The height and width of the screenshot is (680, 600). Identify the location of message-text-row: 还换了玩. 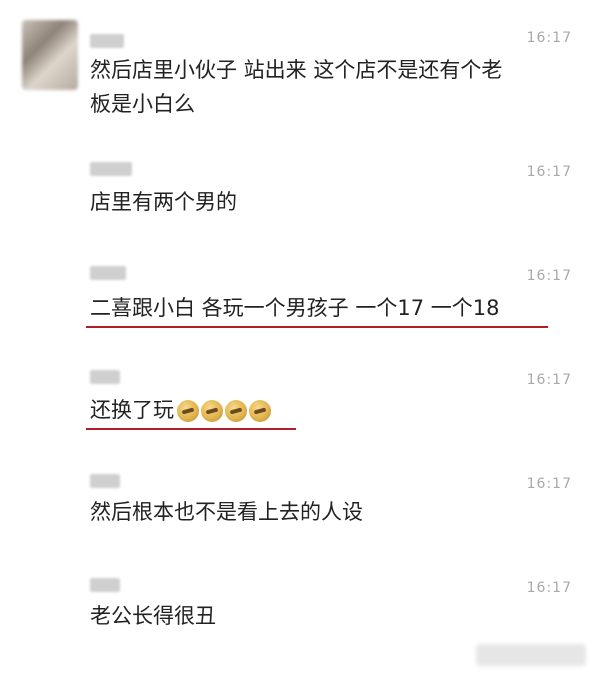
(180, 410).